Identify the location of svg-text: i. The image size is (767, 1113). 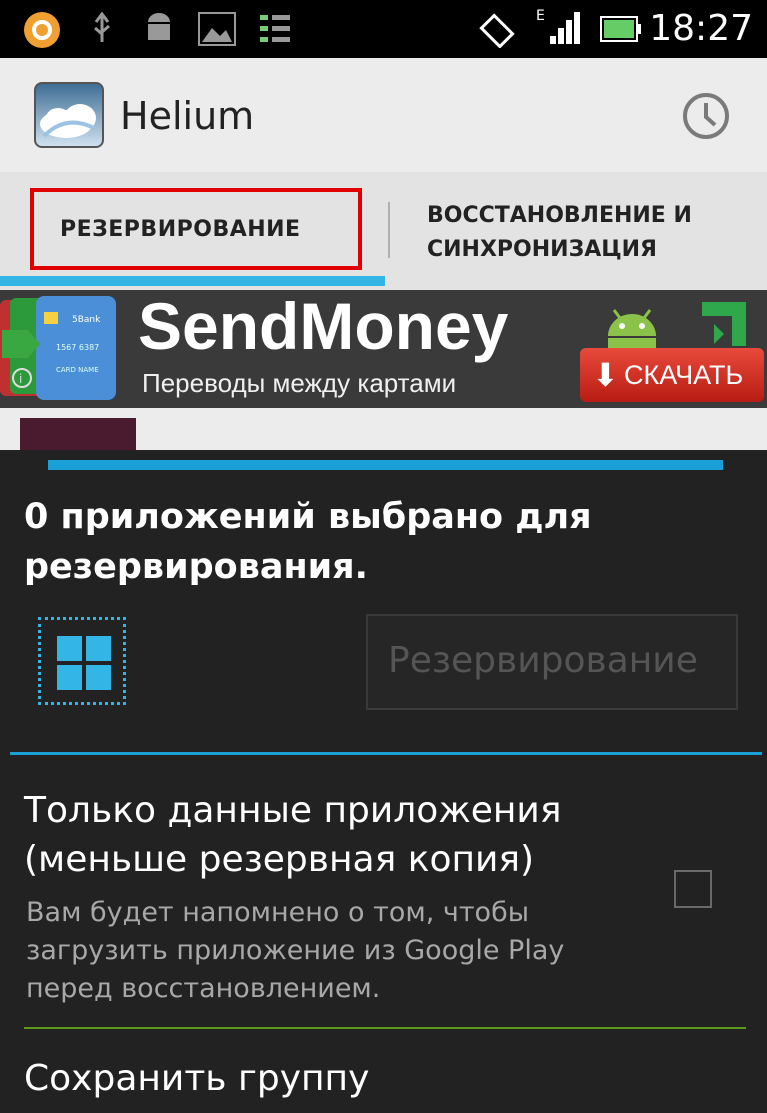
(20, 379).